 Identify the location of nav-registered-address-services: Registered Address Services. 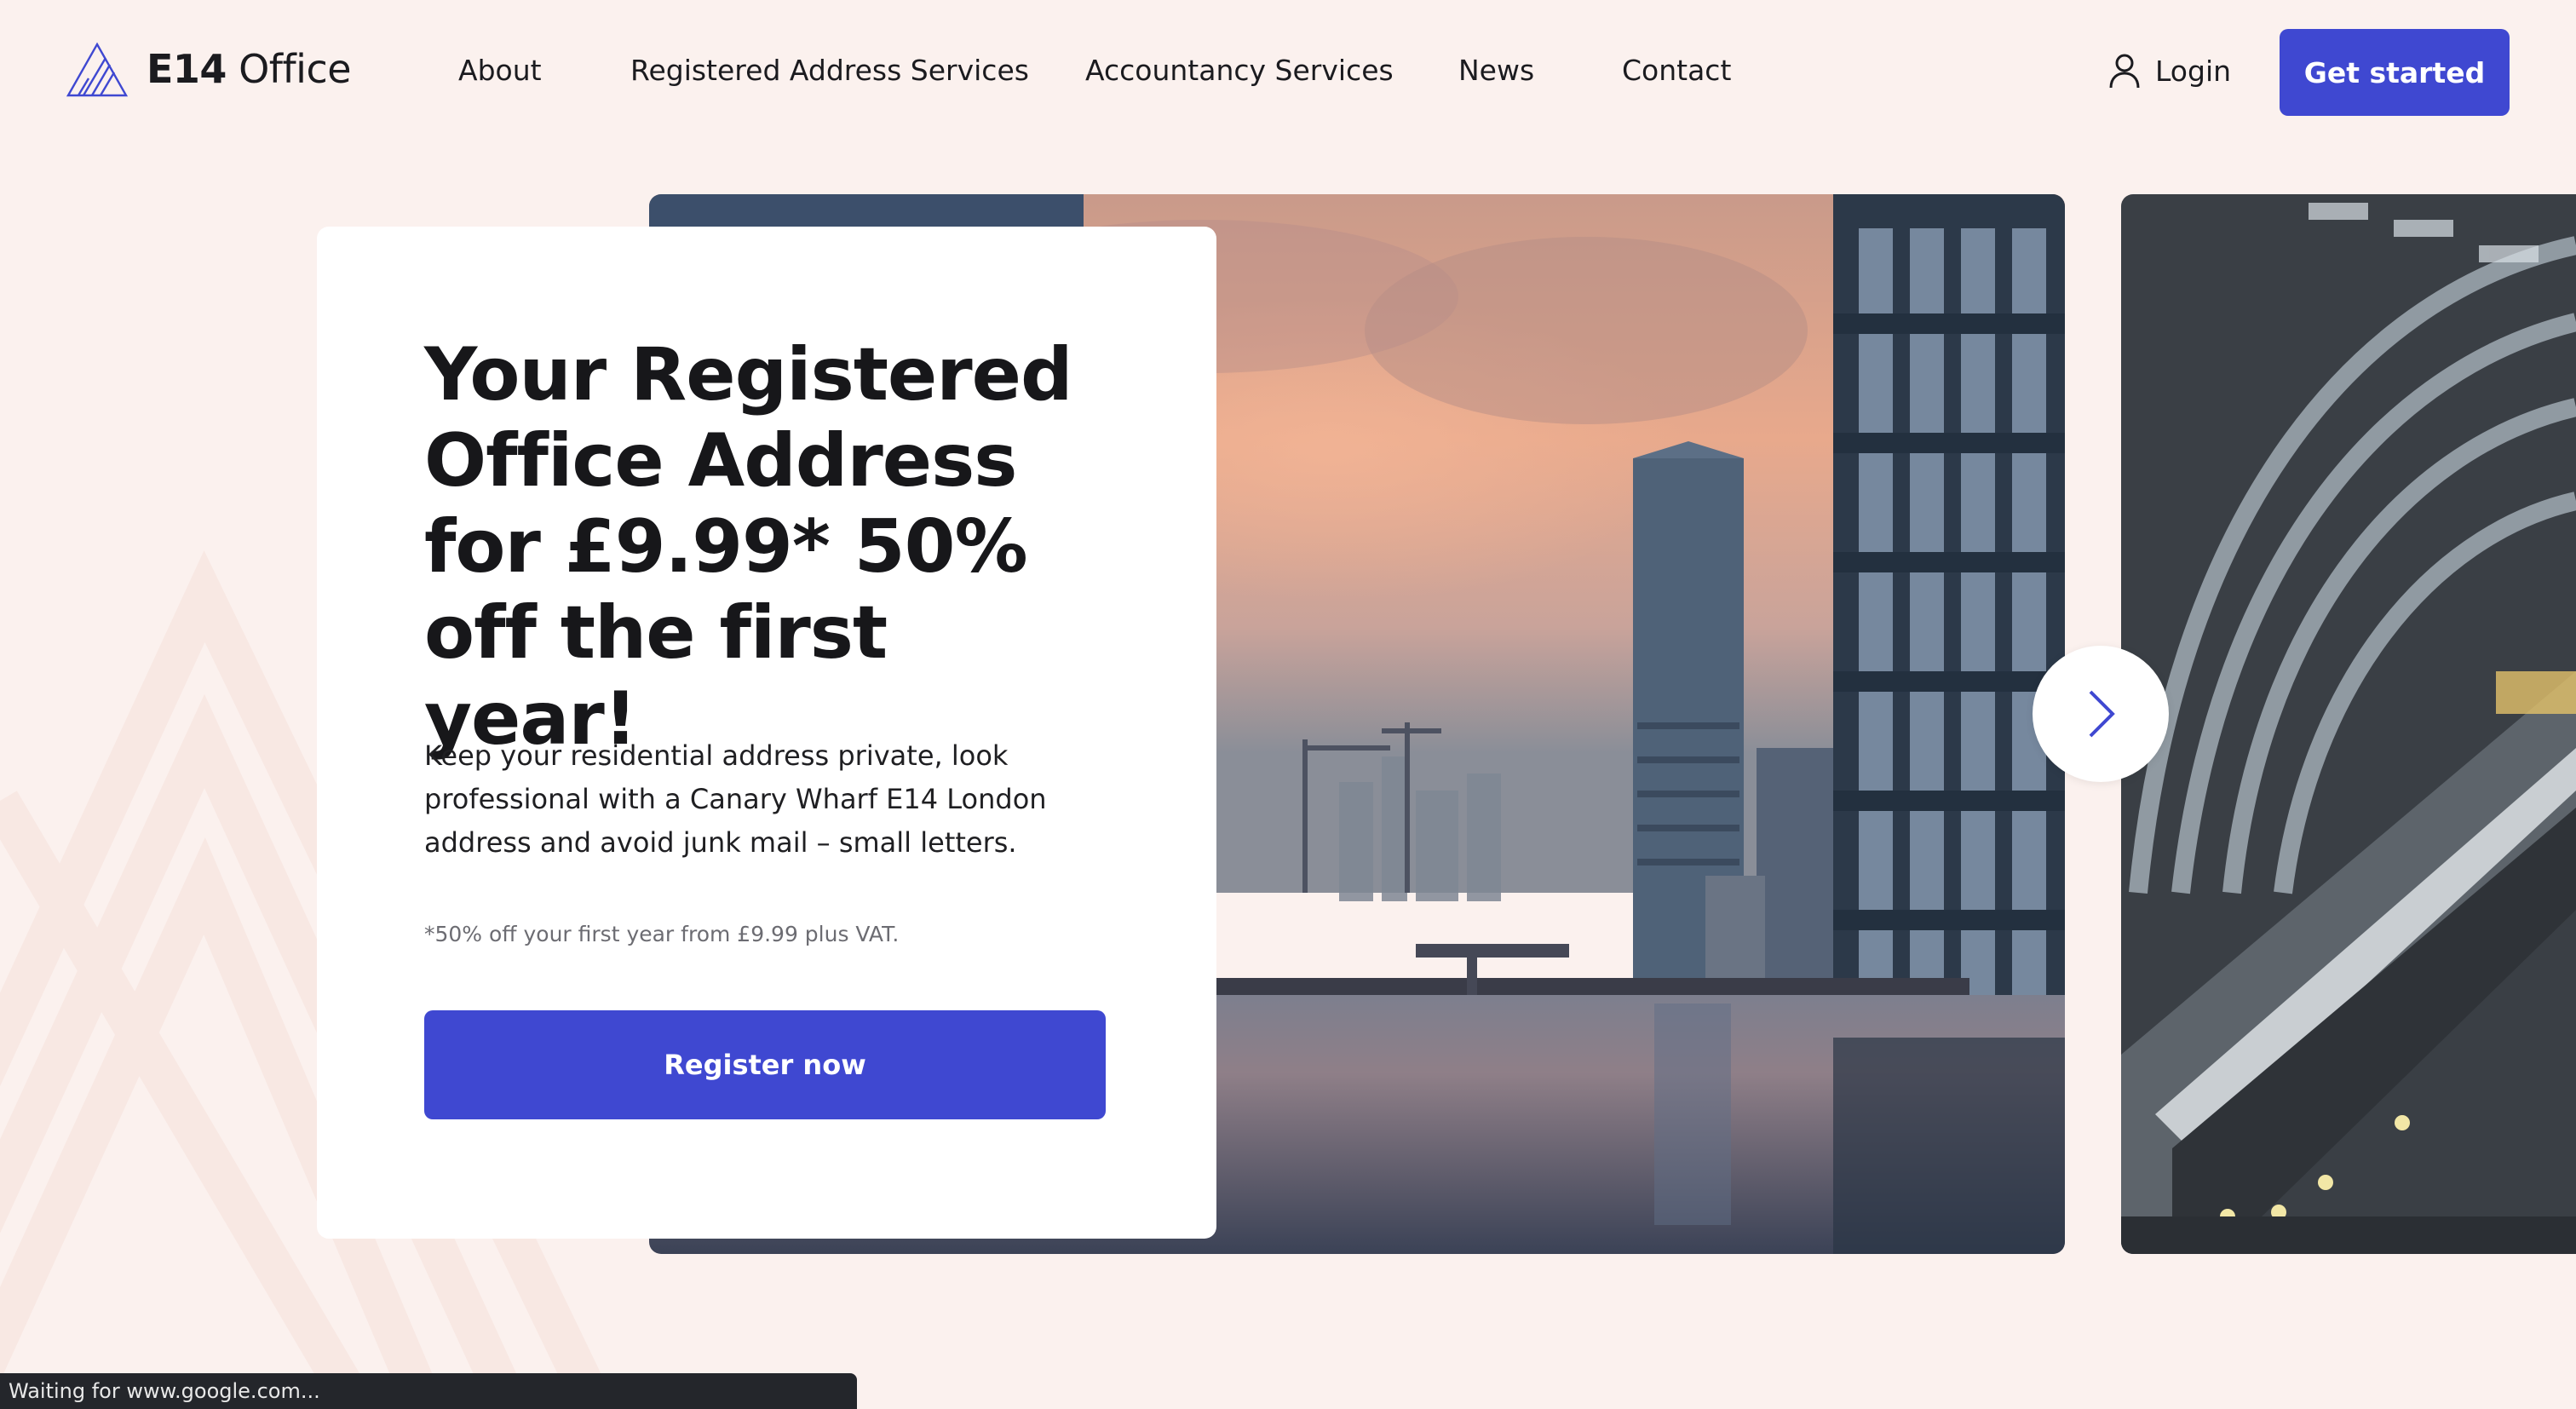
(830, 70).